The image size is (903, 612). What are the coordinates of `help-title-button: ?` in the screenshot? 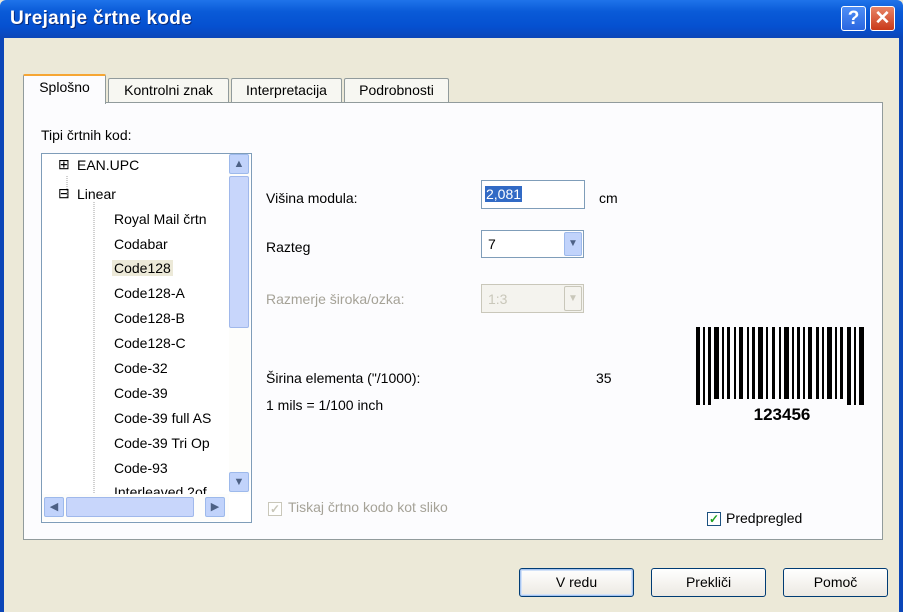 It's located at (853, 18).